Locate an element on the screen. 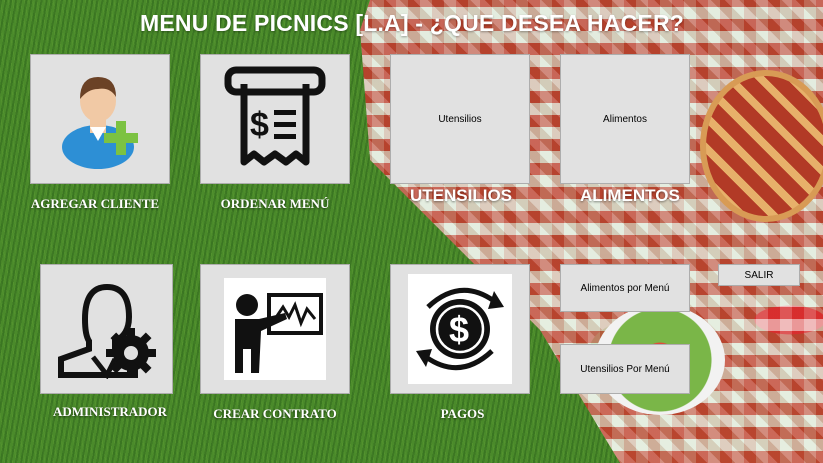 This screenshot has height=463, width=823. agregar-cliente-button is located at coordinates (100, 119).